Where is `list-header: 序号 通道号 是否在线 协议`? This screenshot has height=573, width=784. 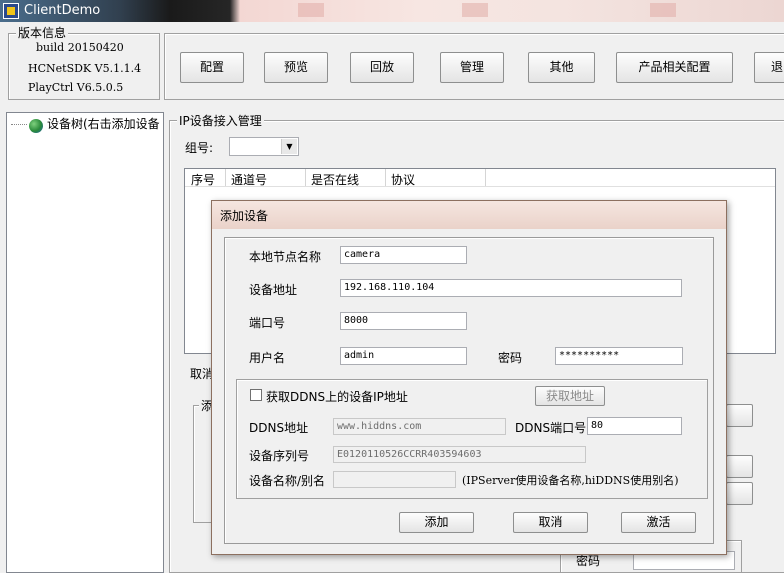 list-header: 序号 通道号 是否在线 协议 is located at coordinates (480, 178).